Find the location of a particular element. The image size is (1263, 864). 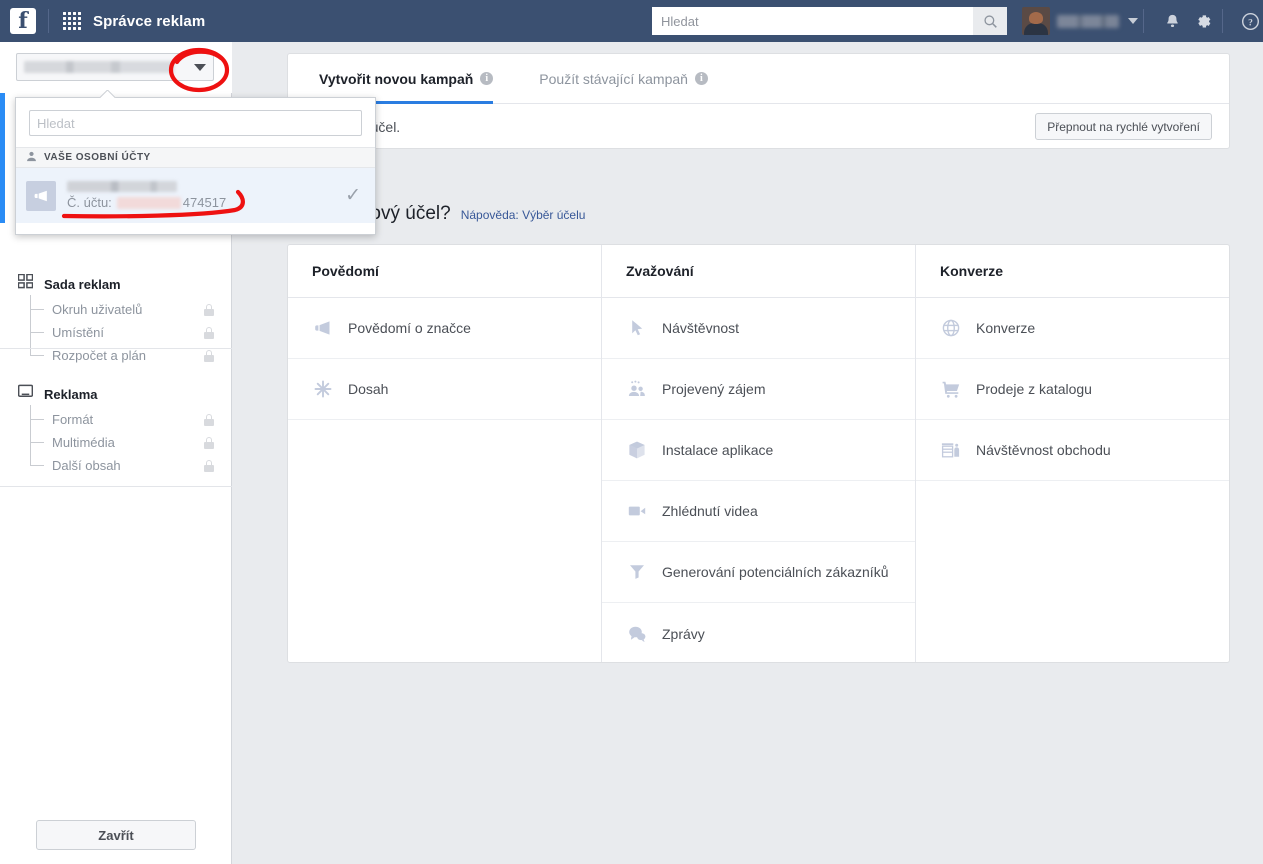

sidebar-divider is located at coordinates (116, 348).